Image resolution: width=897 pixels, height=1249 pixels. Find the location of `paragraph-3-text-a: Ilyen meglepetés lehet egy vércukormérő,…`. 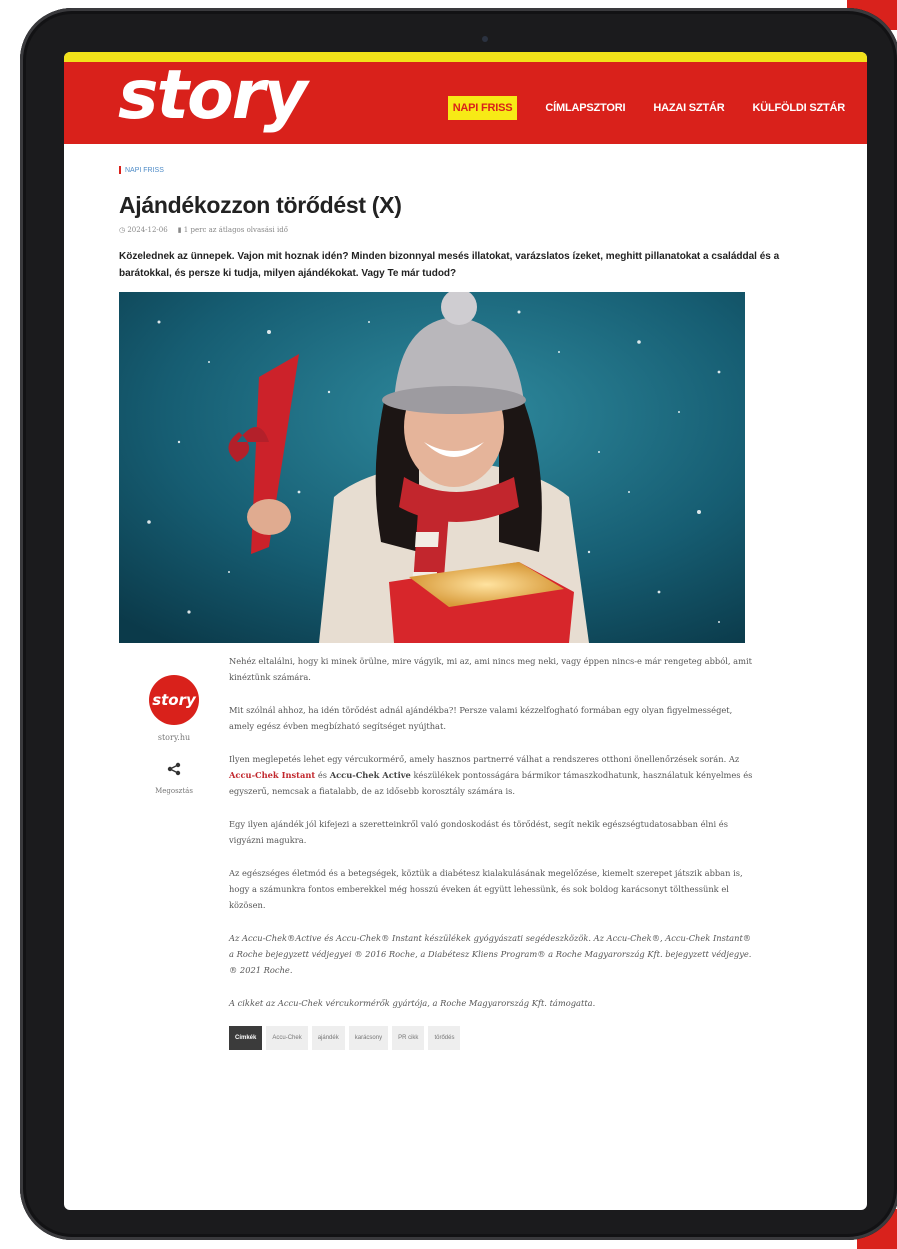

paragraph-3-text-a: Ilyen meglepetés lehet egy vércukormérő,… is located at coordinates (484, 759).